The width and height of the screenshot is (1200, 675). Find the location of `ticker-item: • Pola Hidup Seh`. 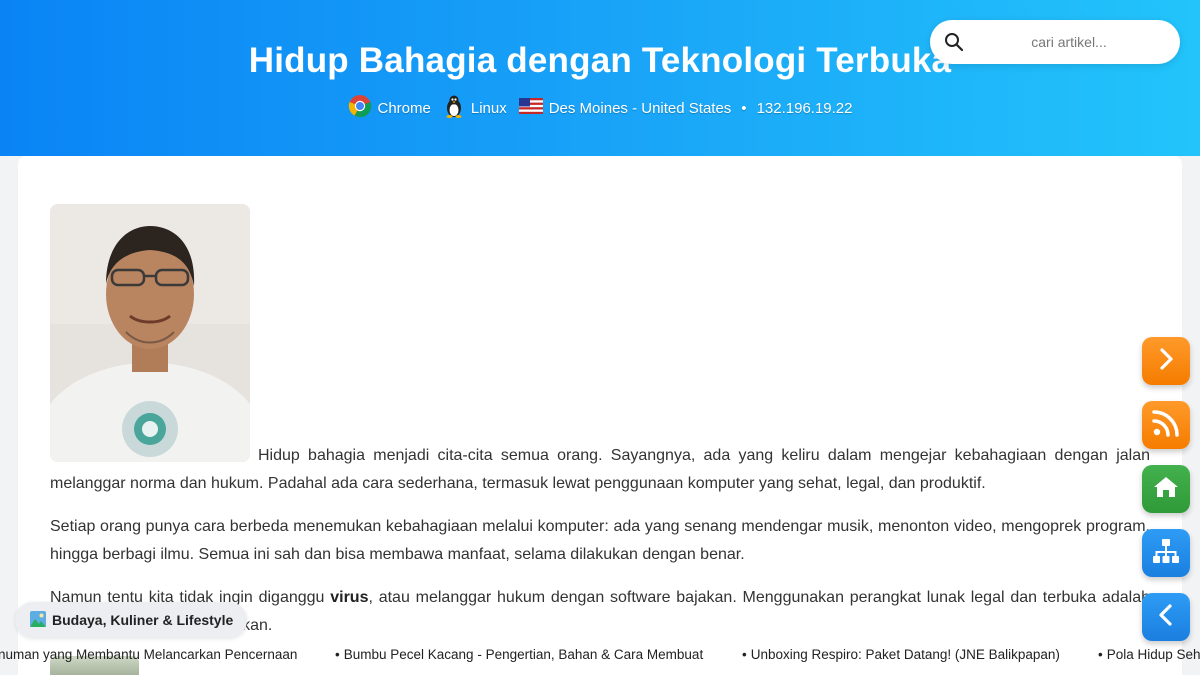

ticker-item: • Pola Hidup Seh is located at coordinates (1149, 654).